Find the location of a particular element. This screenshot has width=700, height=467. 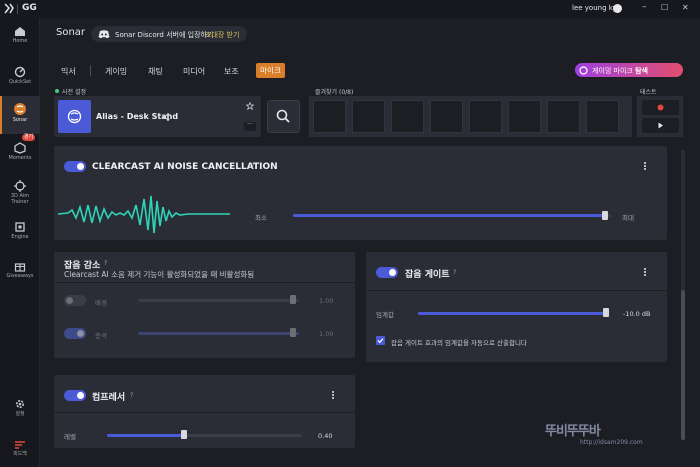

sidebar-item-feedback: 피드백 is located at coordinates (20, 451).